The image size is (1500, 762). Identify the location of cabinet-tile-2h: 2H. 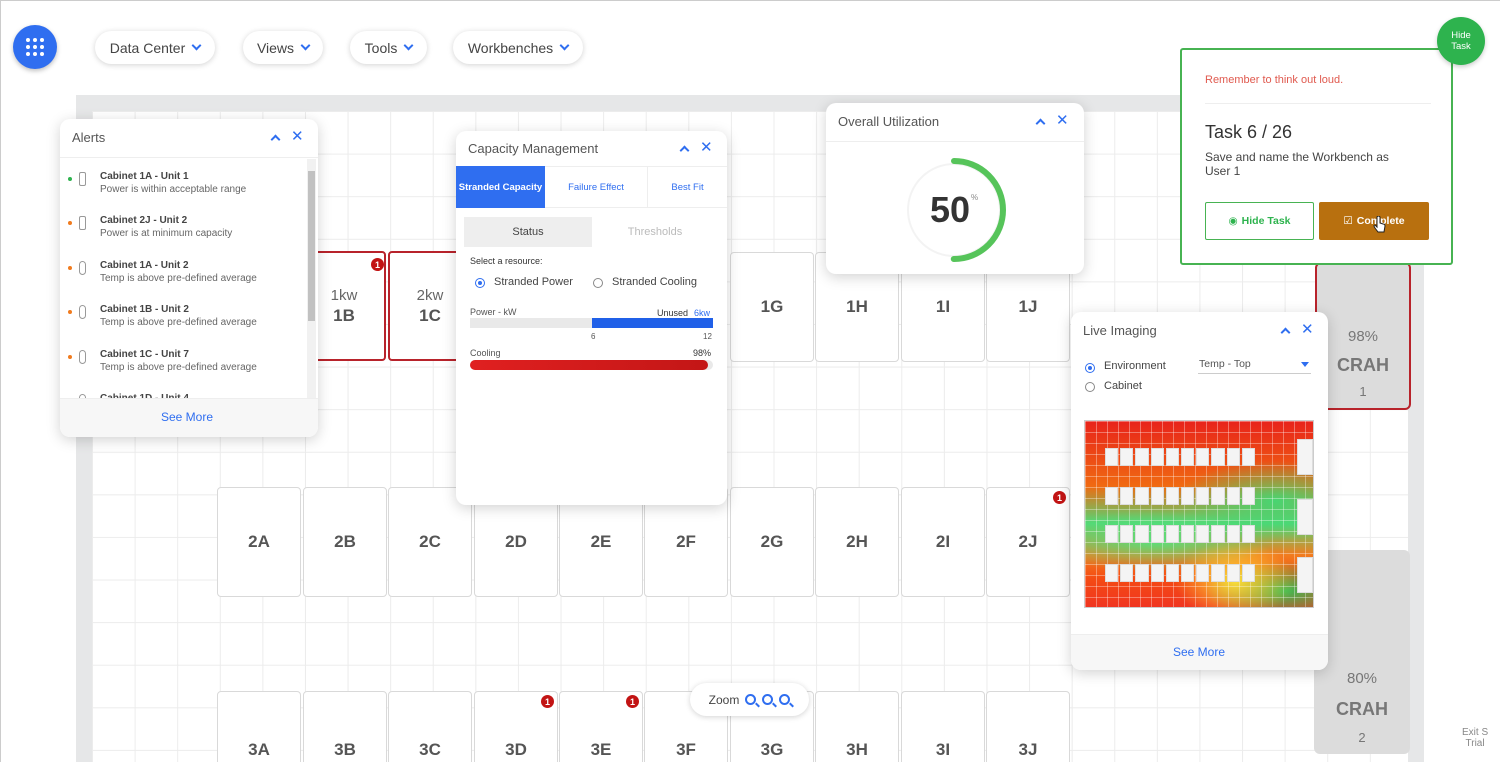
(857, 542).